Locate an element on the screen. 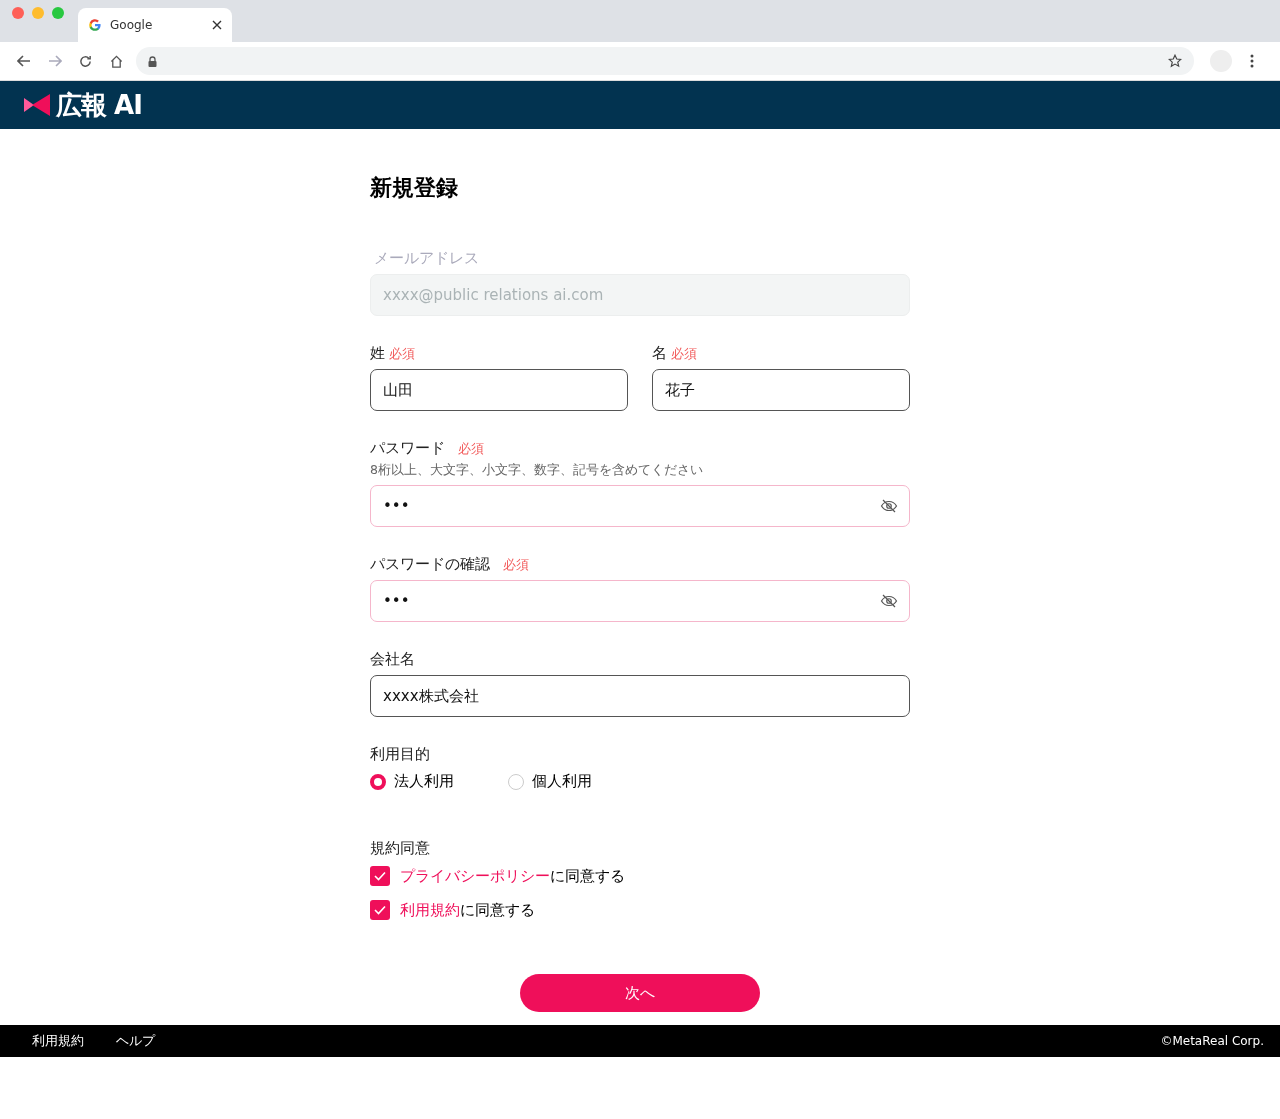 The width and height of the screenshot is (1280, 1119). copyright-text: ©MetaReal Corp. is located at coordinates (1212, 1041).